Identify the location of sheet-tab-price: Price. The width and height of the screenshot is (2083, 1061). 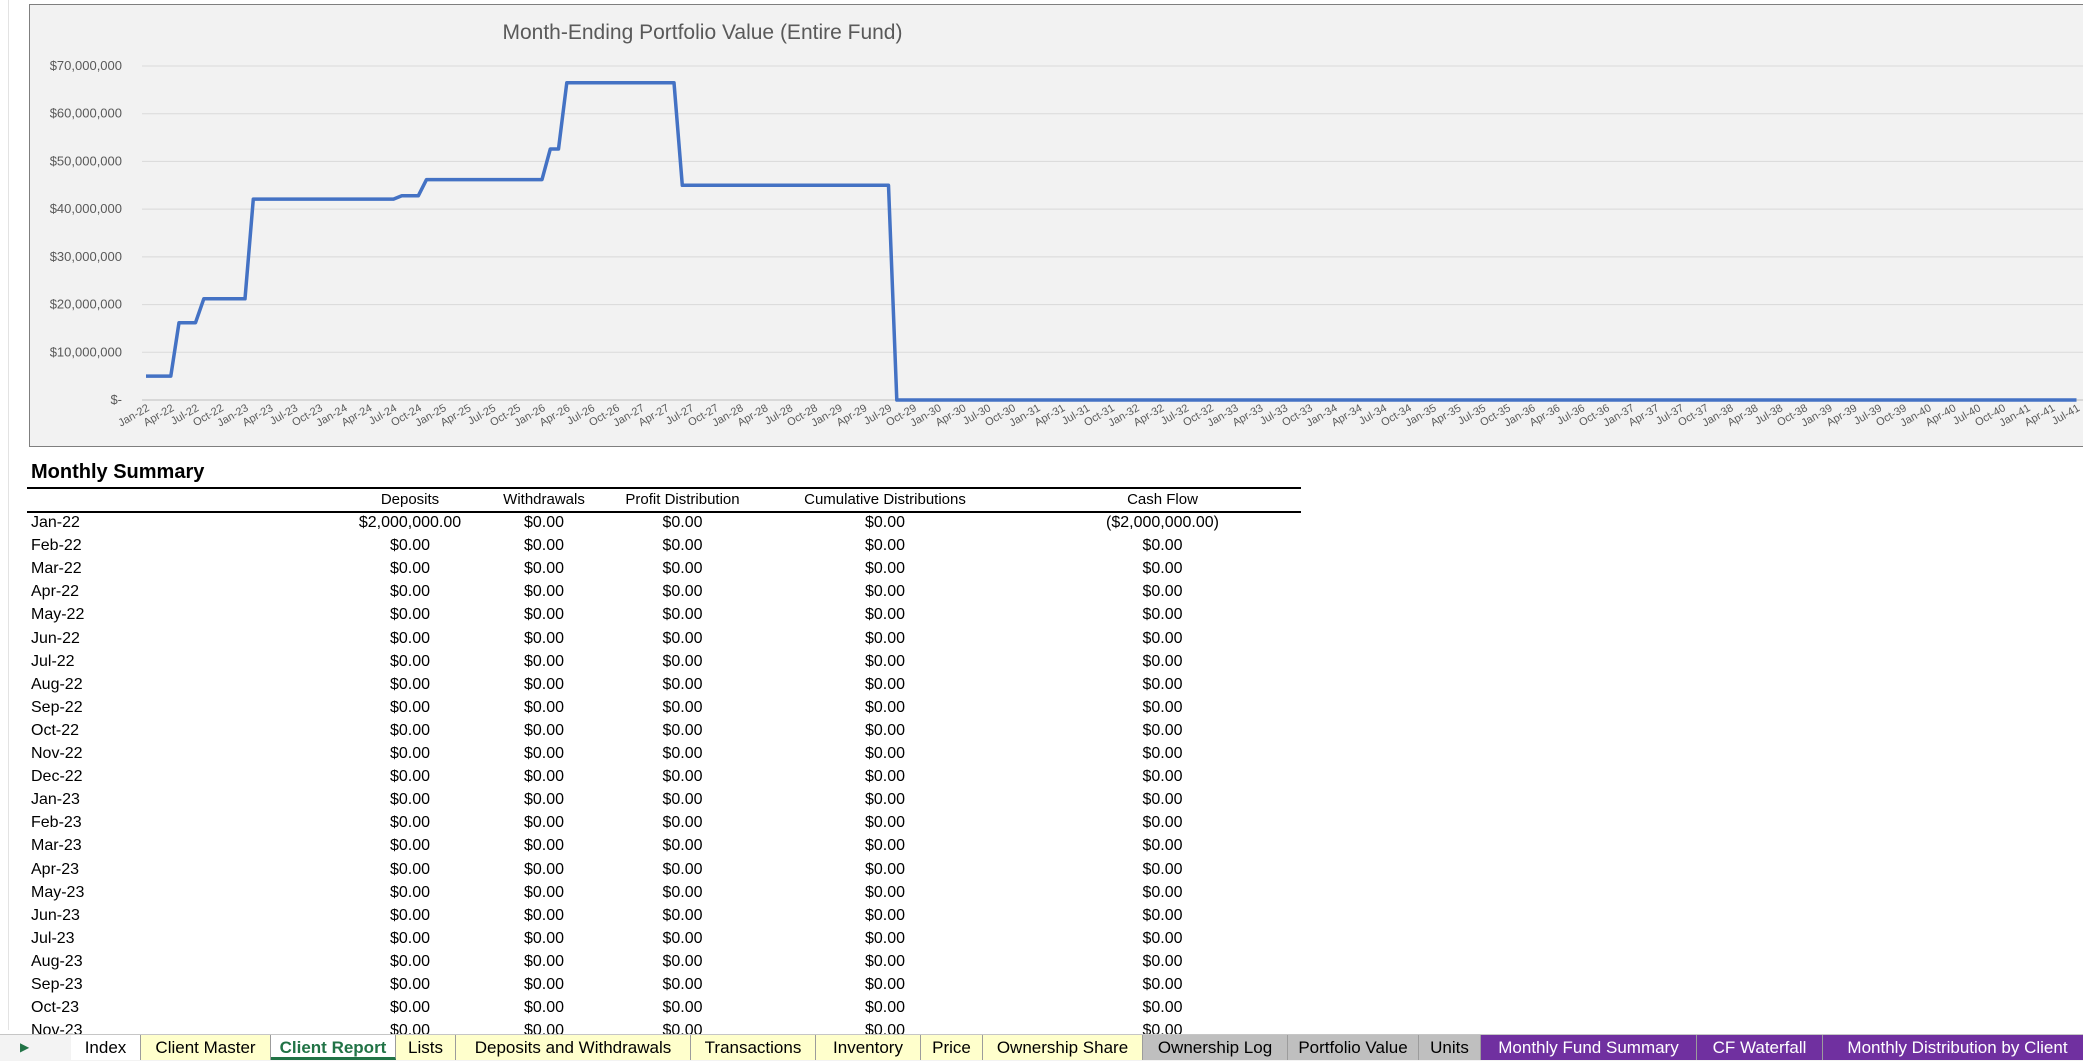
(952, 1047).